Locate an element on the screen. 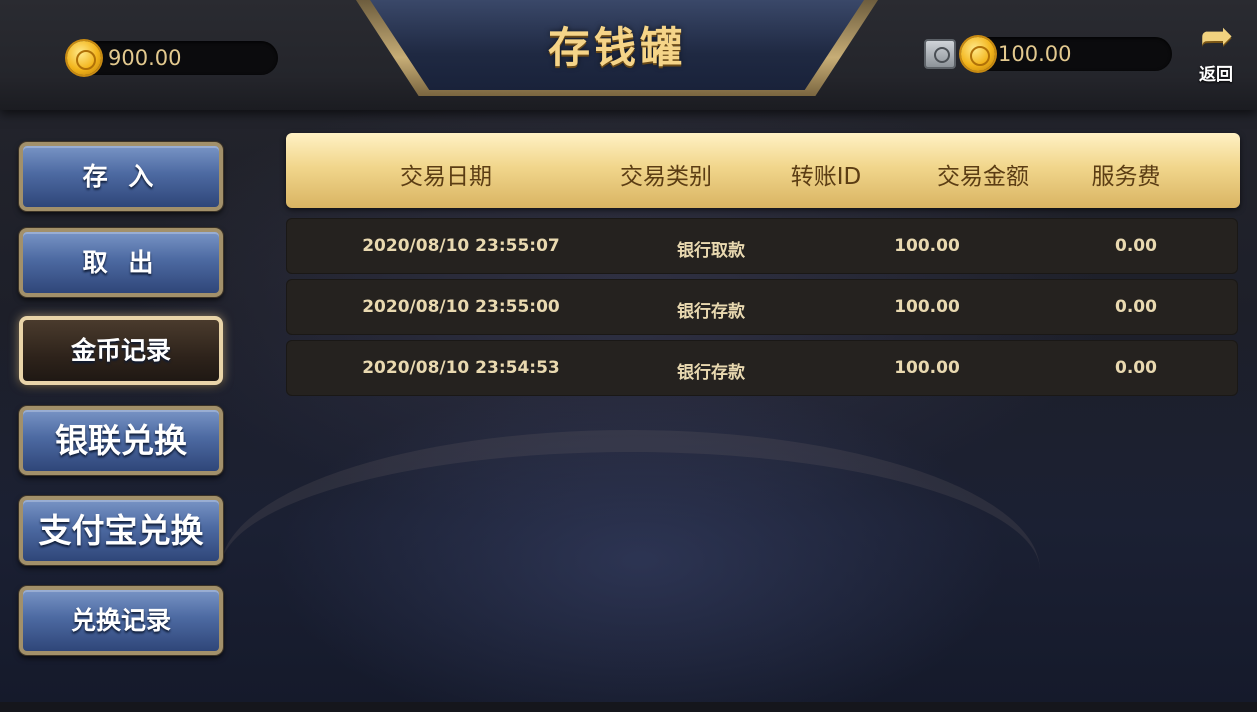  alipay-exchange-button: 支付宝兑换 is located at coordinates (121, 530).